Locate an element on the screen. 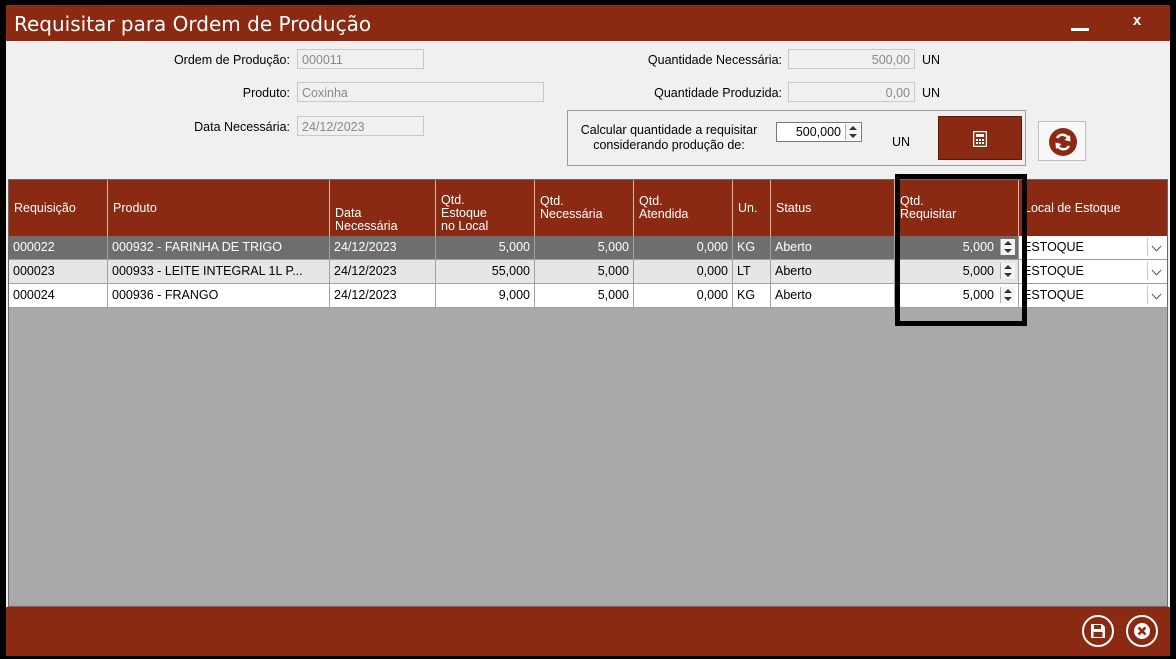 Image resolution: width=1176 pixels, height=659 pixels. cell-produto: 000932 - FARINHA DE TRIGO is located at coordinates (219, 248).